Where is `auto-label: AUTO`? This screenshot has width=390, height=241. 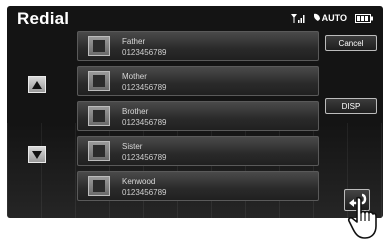 auto-label: AUTO is located at coordinates (334, 18).